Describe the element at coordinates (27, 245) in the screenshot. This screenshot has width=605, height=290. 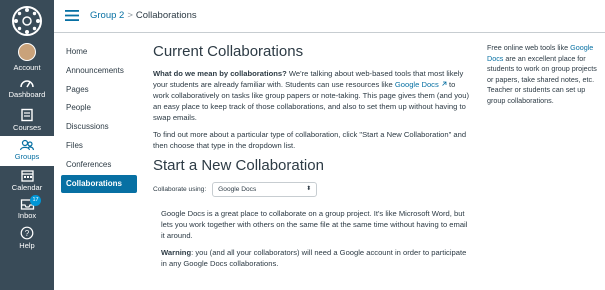
I see `nav-help-label: Help` at that location.